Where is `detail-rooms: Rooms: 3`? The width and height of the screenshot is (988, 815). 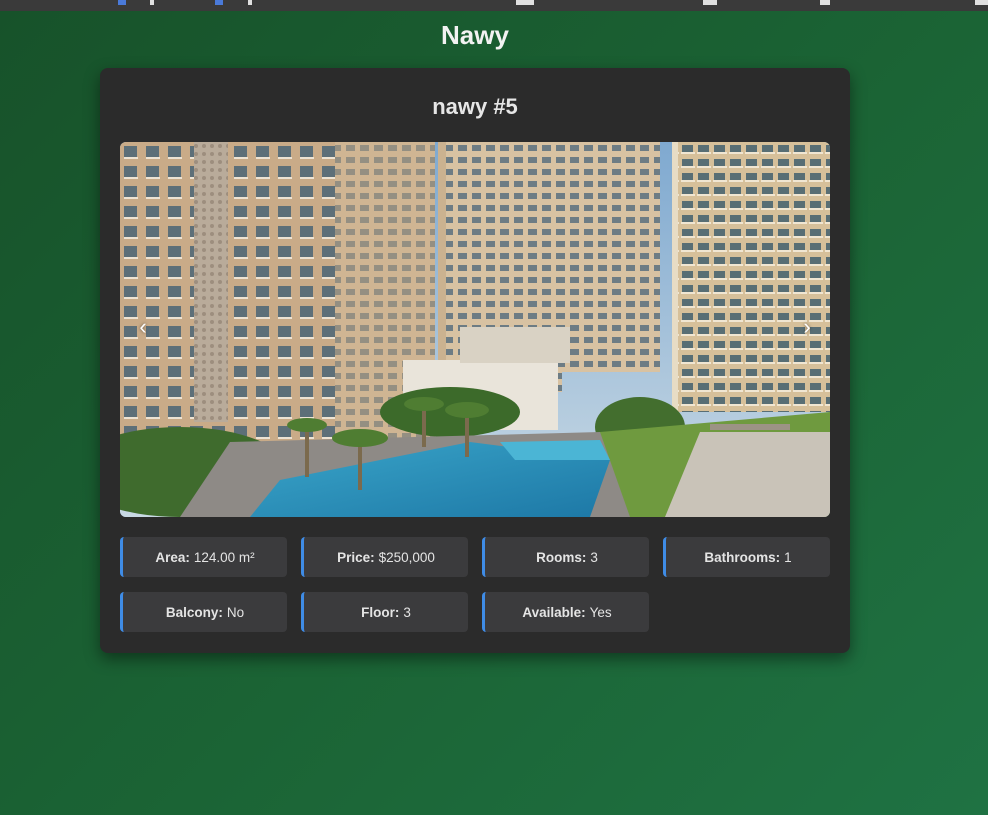 detail-rooms: Rooms: 3 is located at coordinates (565, 557).